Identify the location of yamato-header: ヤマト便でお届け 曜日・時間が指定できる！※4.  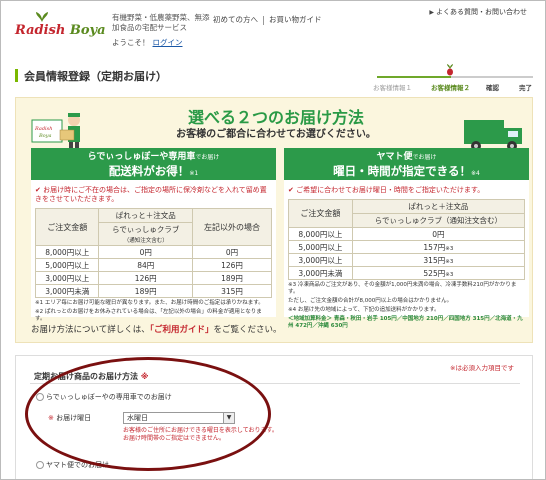
(406, 164).